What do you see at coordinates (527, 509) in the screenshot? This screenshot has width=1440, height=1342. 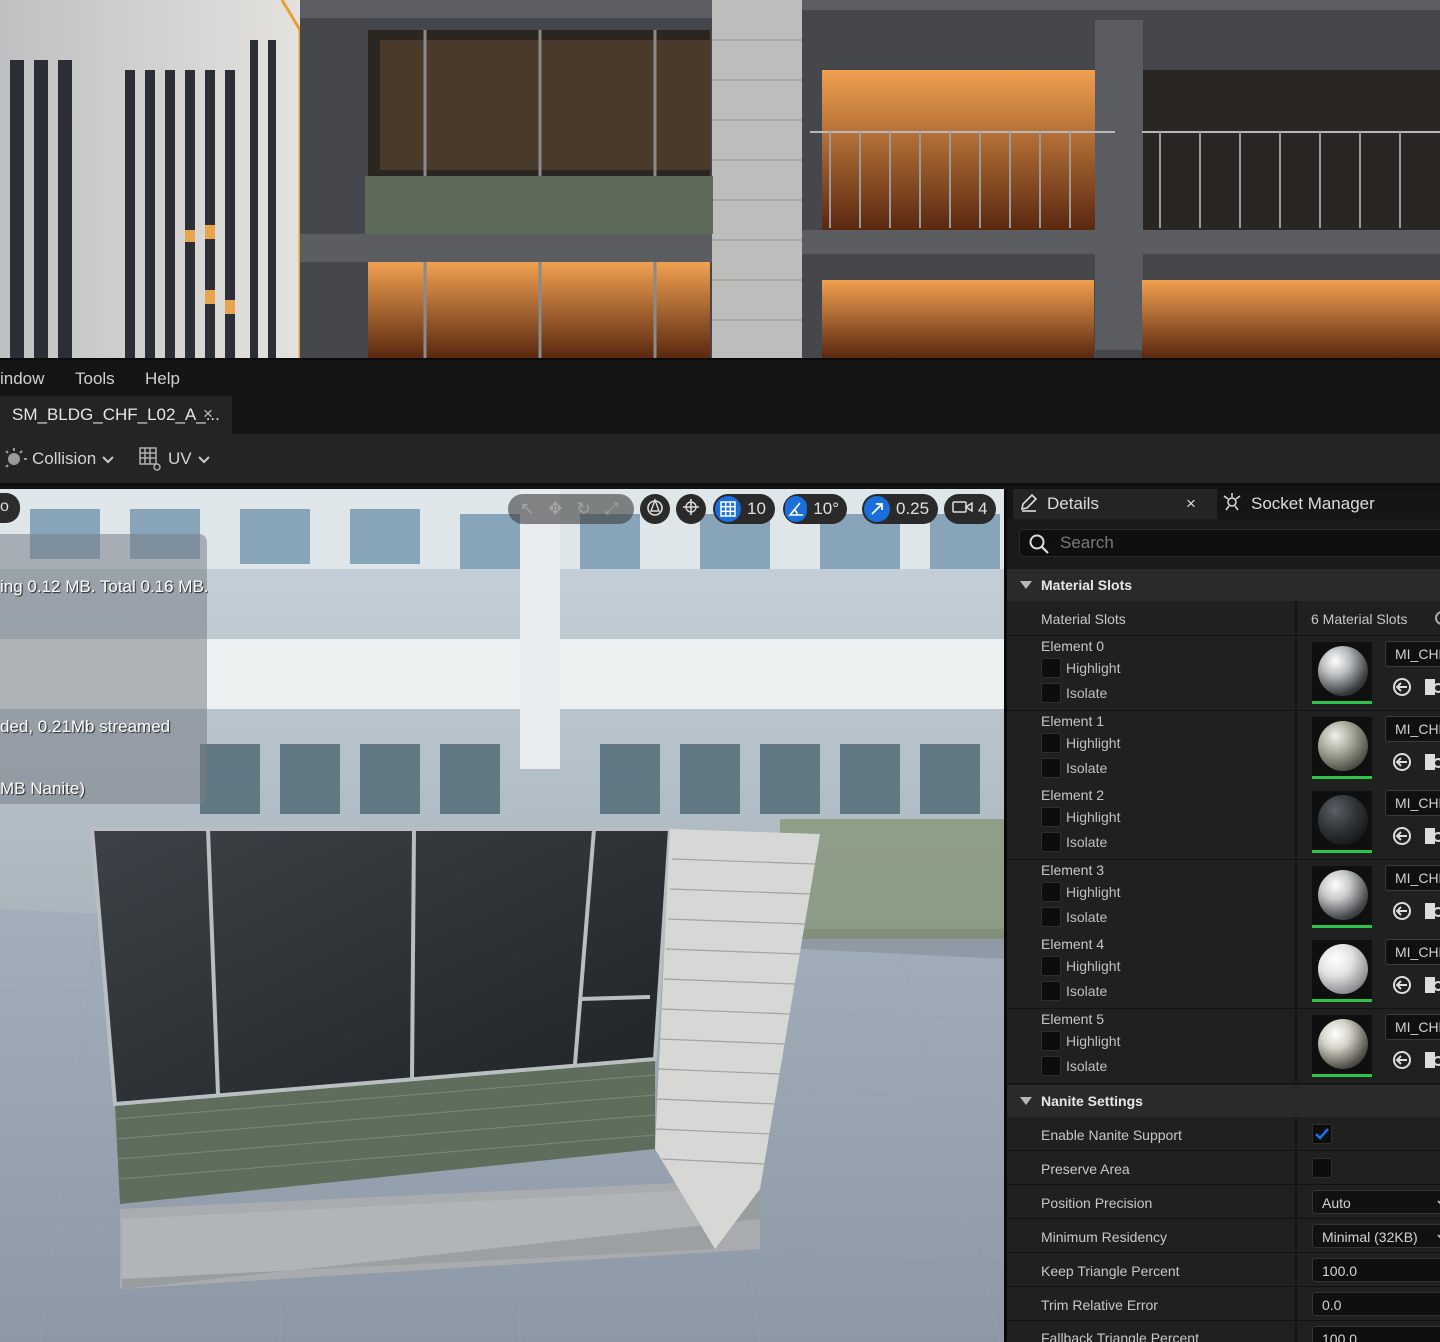 I see `select-tool-icon: ↖` at bounding box center [527, 509].